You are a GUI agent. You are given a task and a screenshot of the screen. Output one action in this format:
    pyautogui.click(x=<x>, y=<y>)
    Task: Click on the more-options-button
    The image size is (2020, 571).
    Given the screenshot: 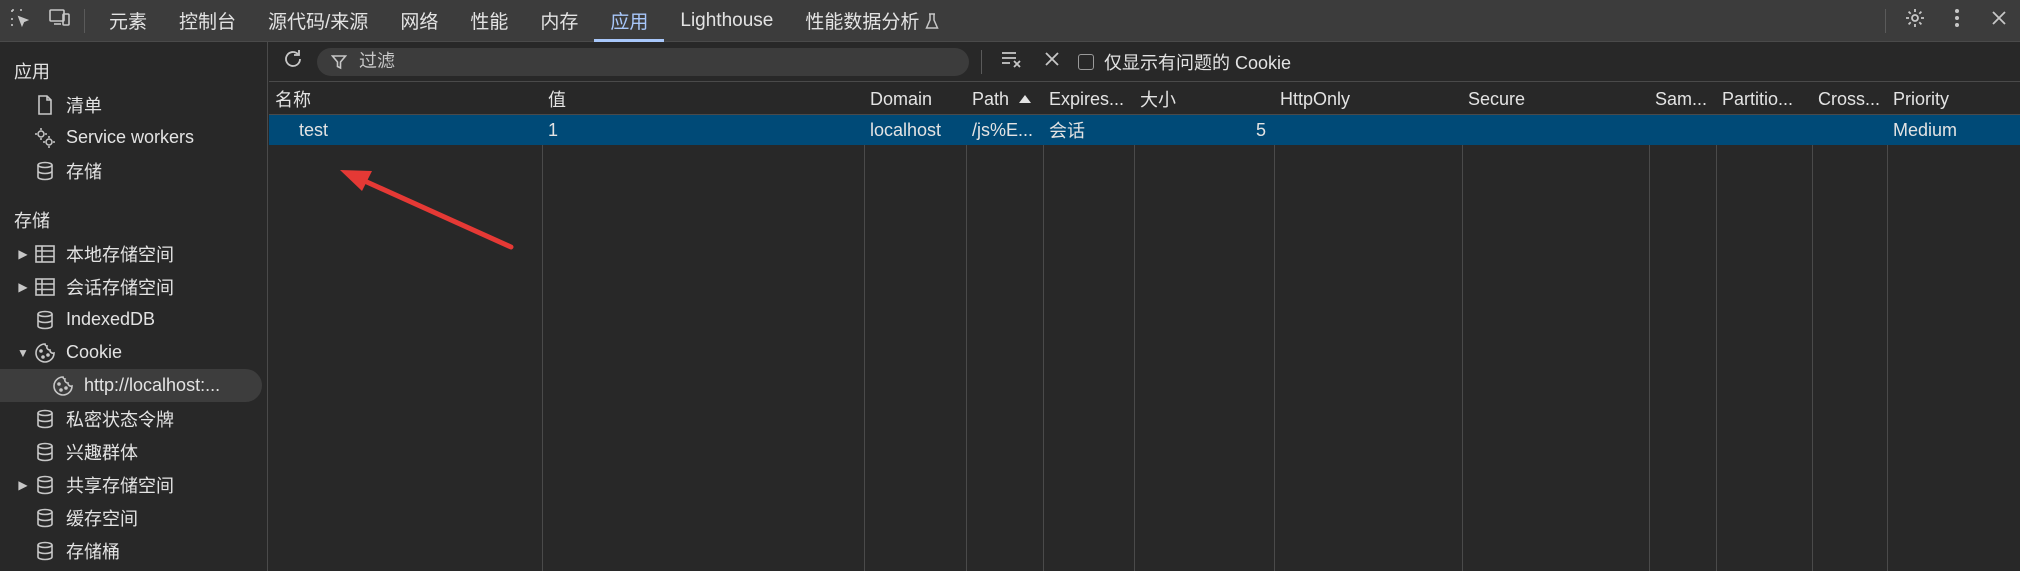 What is the action you would take?
    pyautogui.click(x=1957, y=21)
    